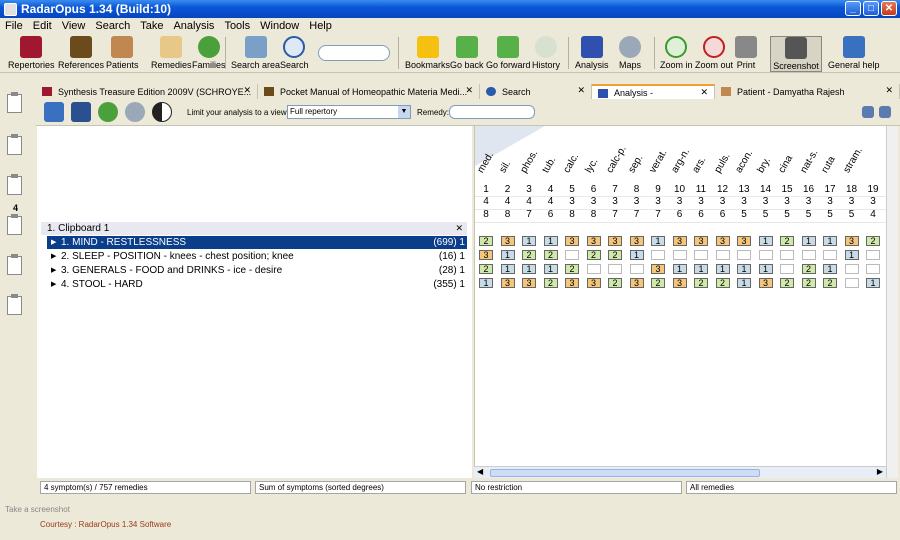  What do you see at coordinates (653, 91) in the screenshot?
I see `tab-analysis: Analysis - ✕` at bounding box center [653, 91].